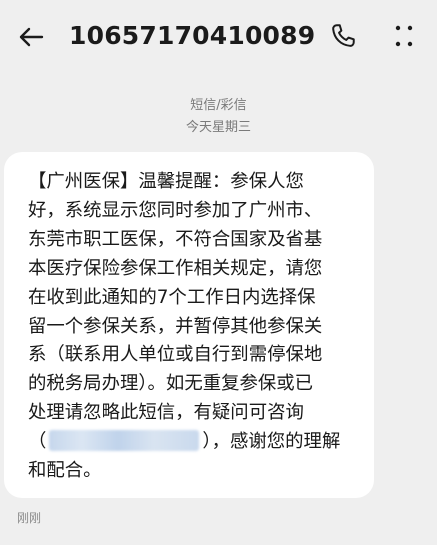 The width and height of the screenshot is (437, 545). I want to click on back-button, so click(31, 37).